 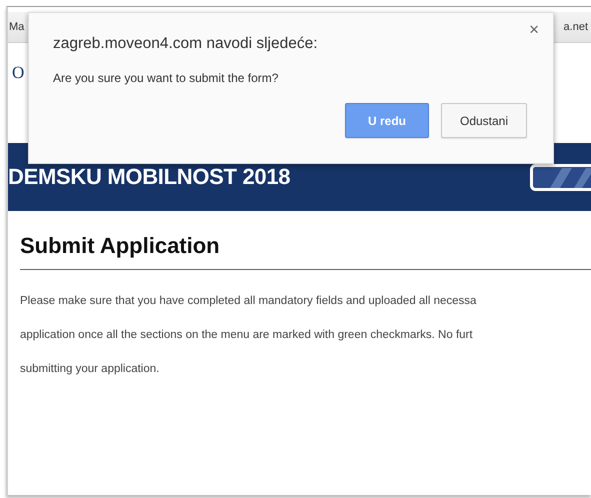 I want to click on bookmark-item: Ma, so click(x=16, y=27).